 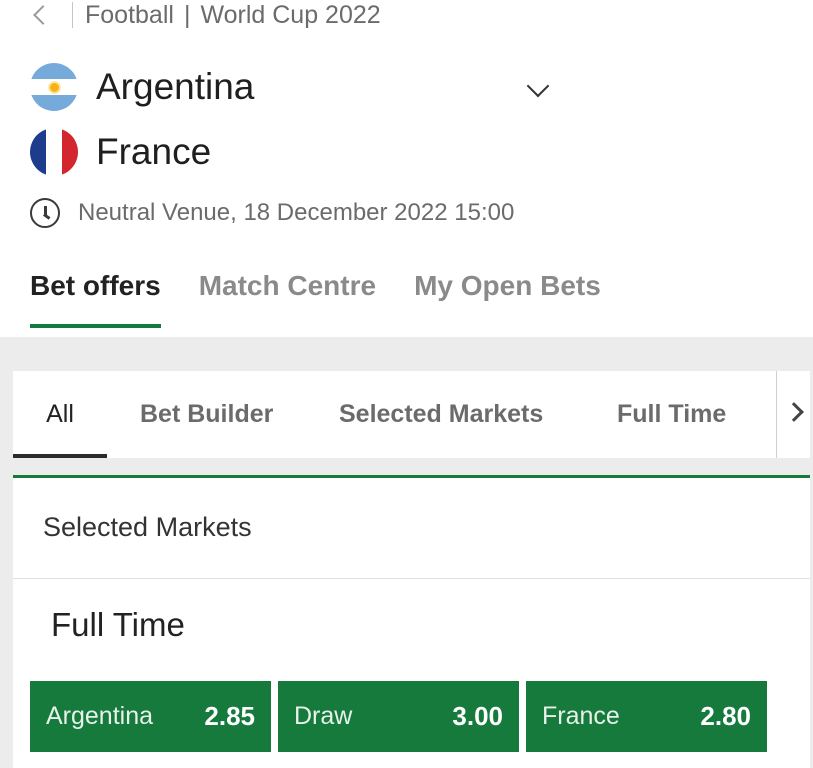 I want to click on outcome-price: 2.85, so click(x=229, y=716).